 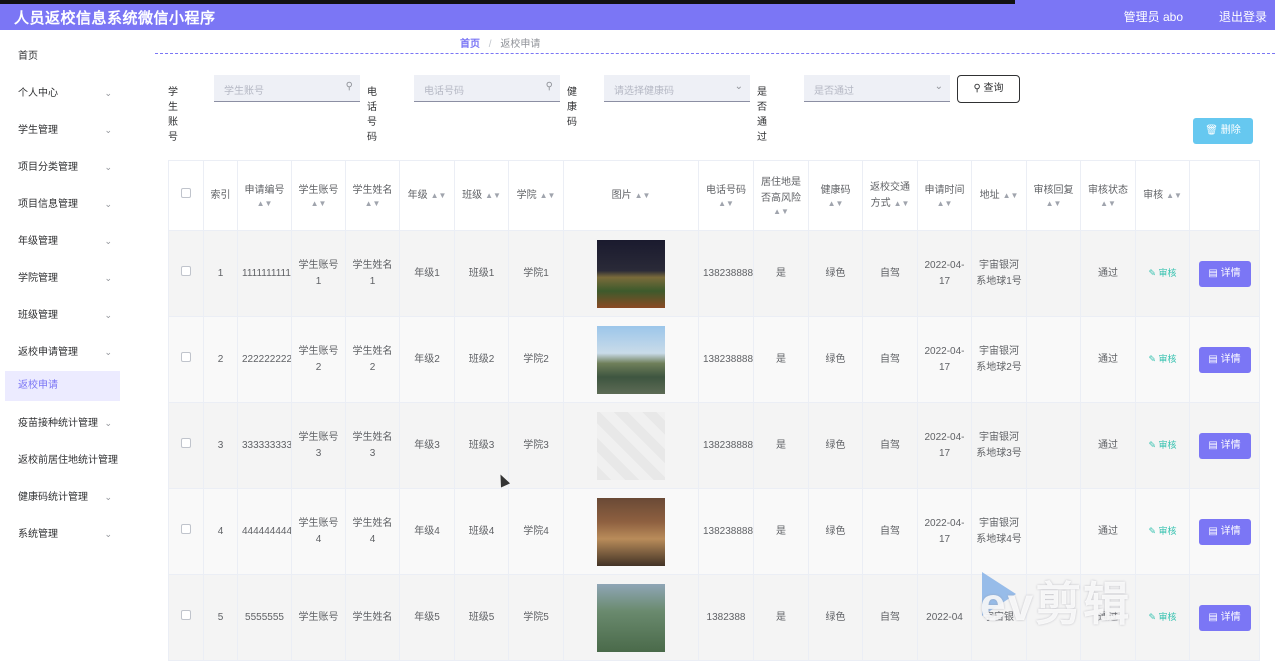 What do you see at coordinates (1243, 16) in the screenshot?
I see `logout-link: 退出登录` at bounding box center [1243, 16].